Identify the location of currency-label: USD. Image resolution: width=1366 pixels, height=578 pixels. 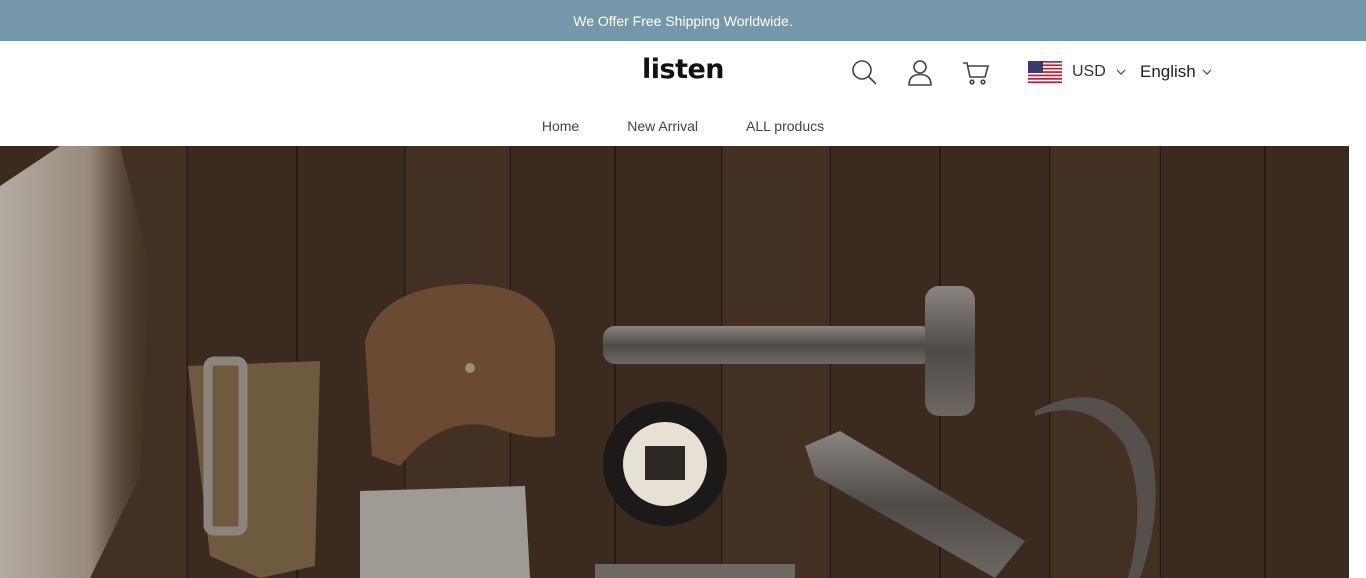
(1089, 71).